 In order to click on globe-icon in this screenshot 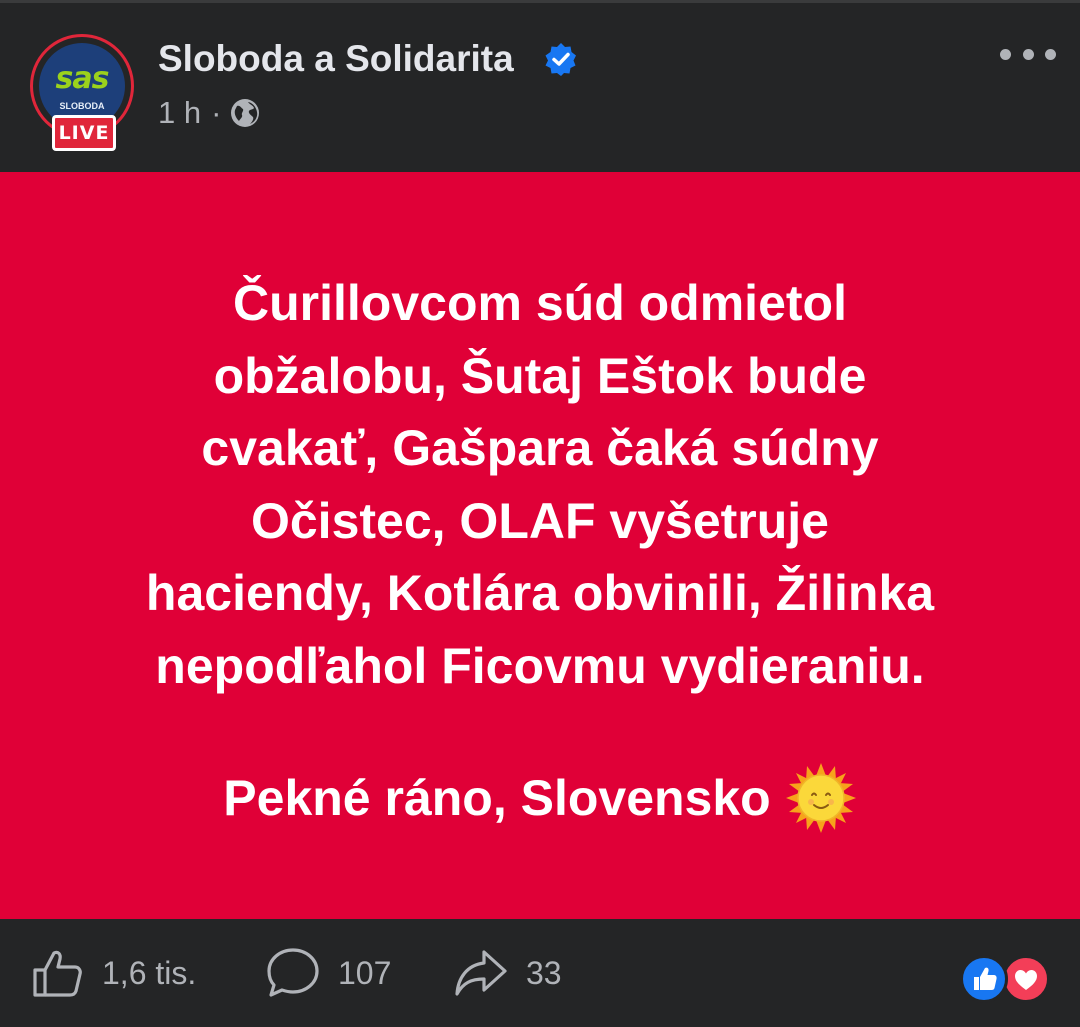, I will do `click(245, 113)`.